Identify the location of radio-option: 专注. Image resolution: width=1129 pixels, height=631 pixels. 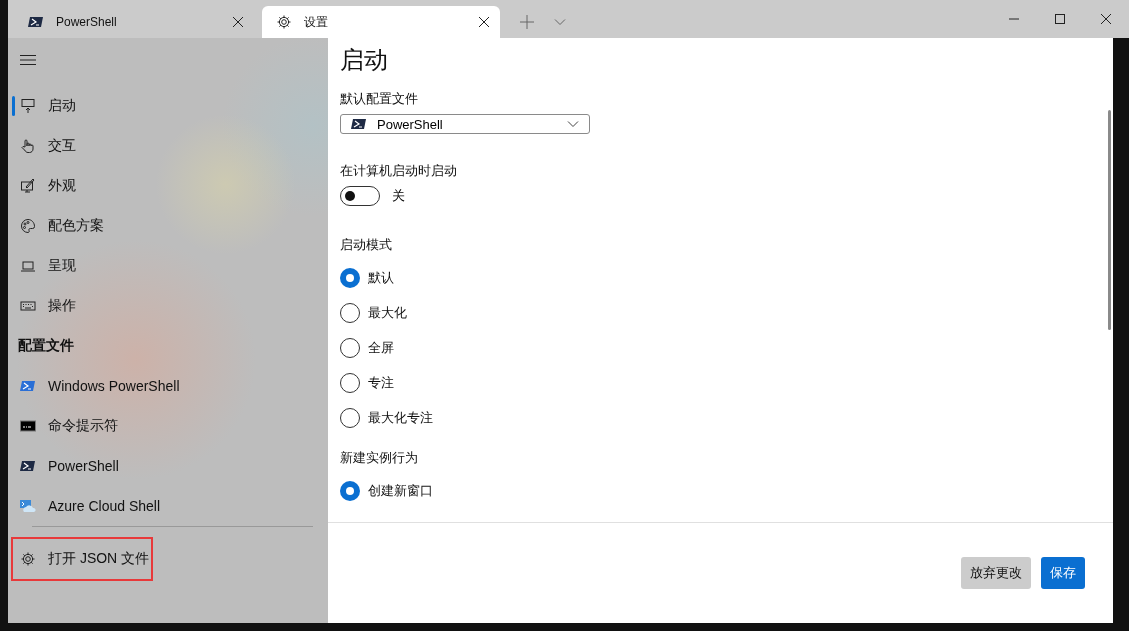
(724, 382).